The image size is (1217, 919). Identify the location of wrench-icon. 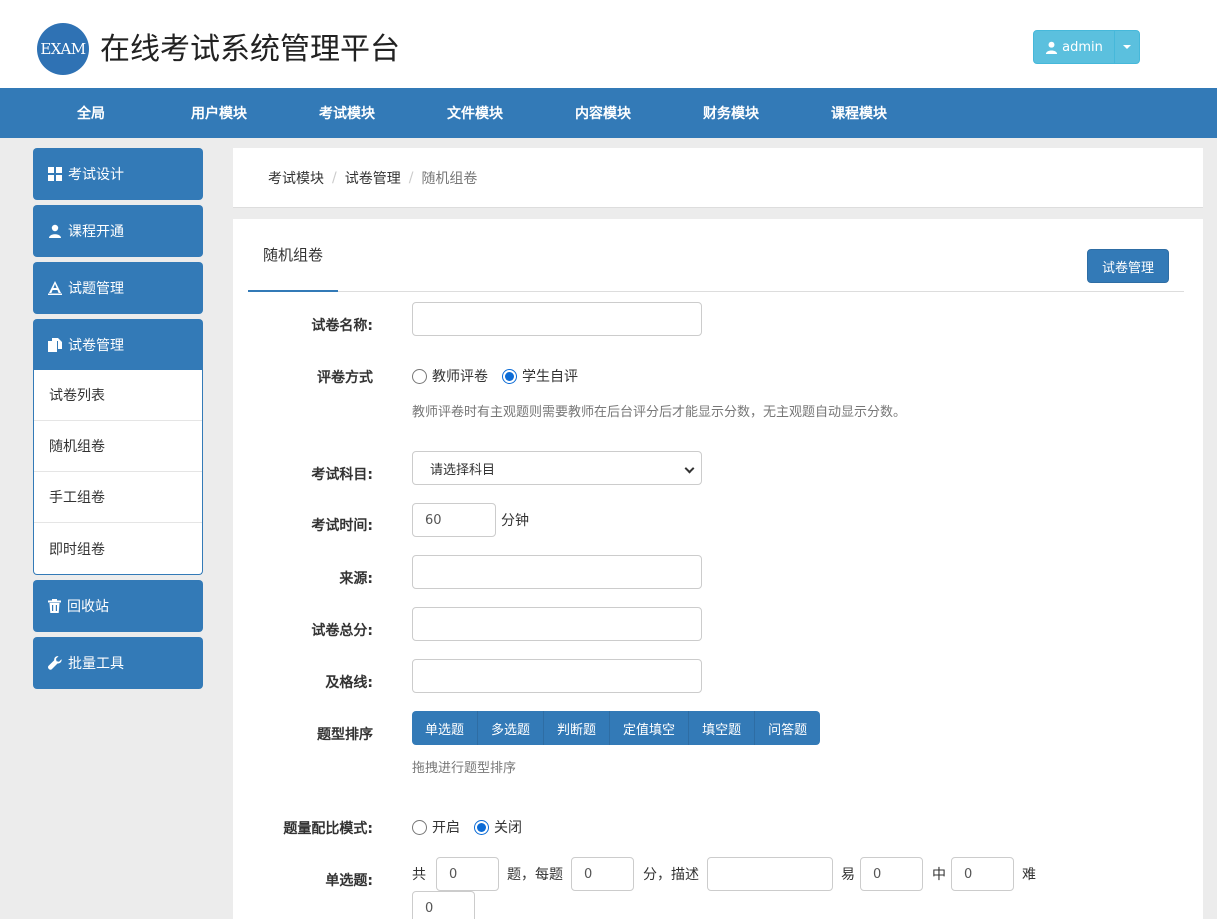
(55, 663).